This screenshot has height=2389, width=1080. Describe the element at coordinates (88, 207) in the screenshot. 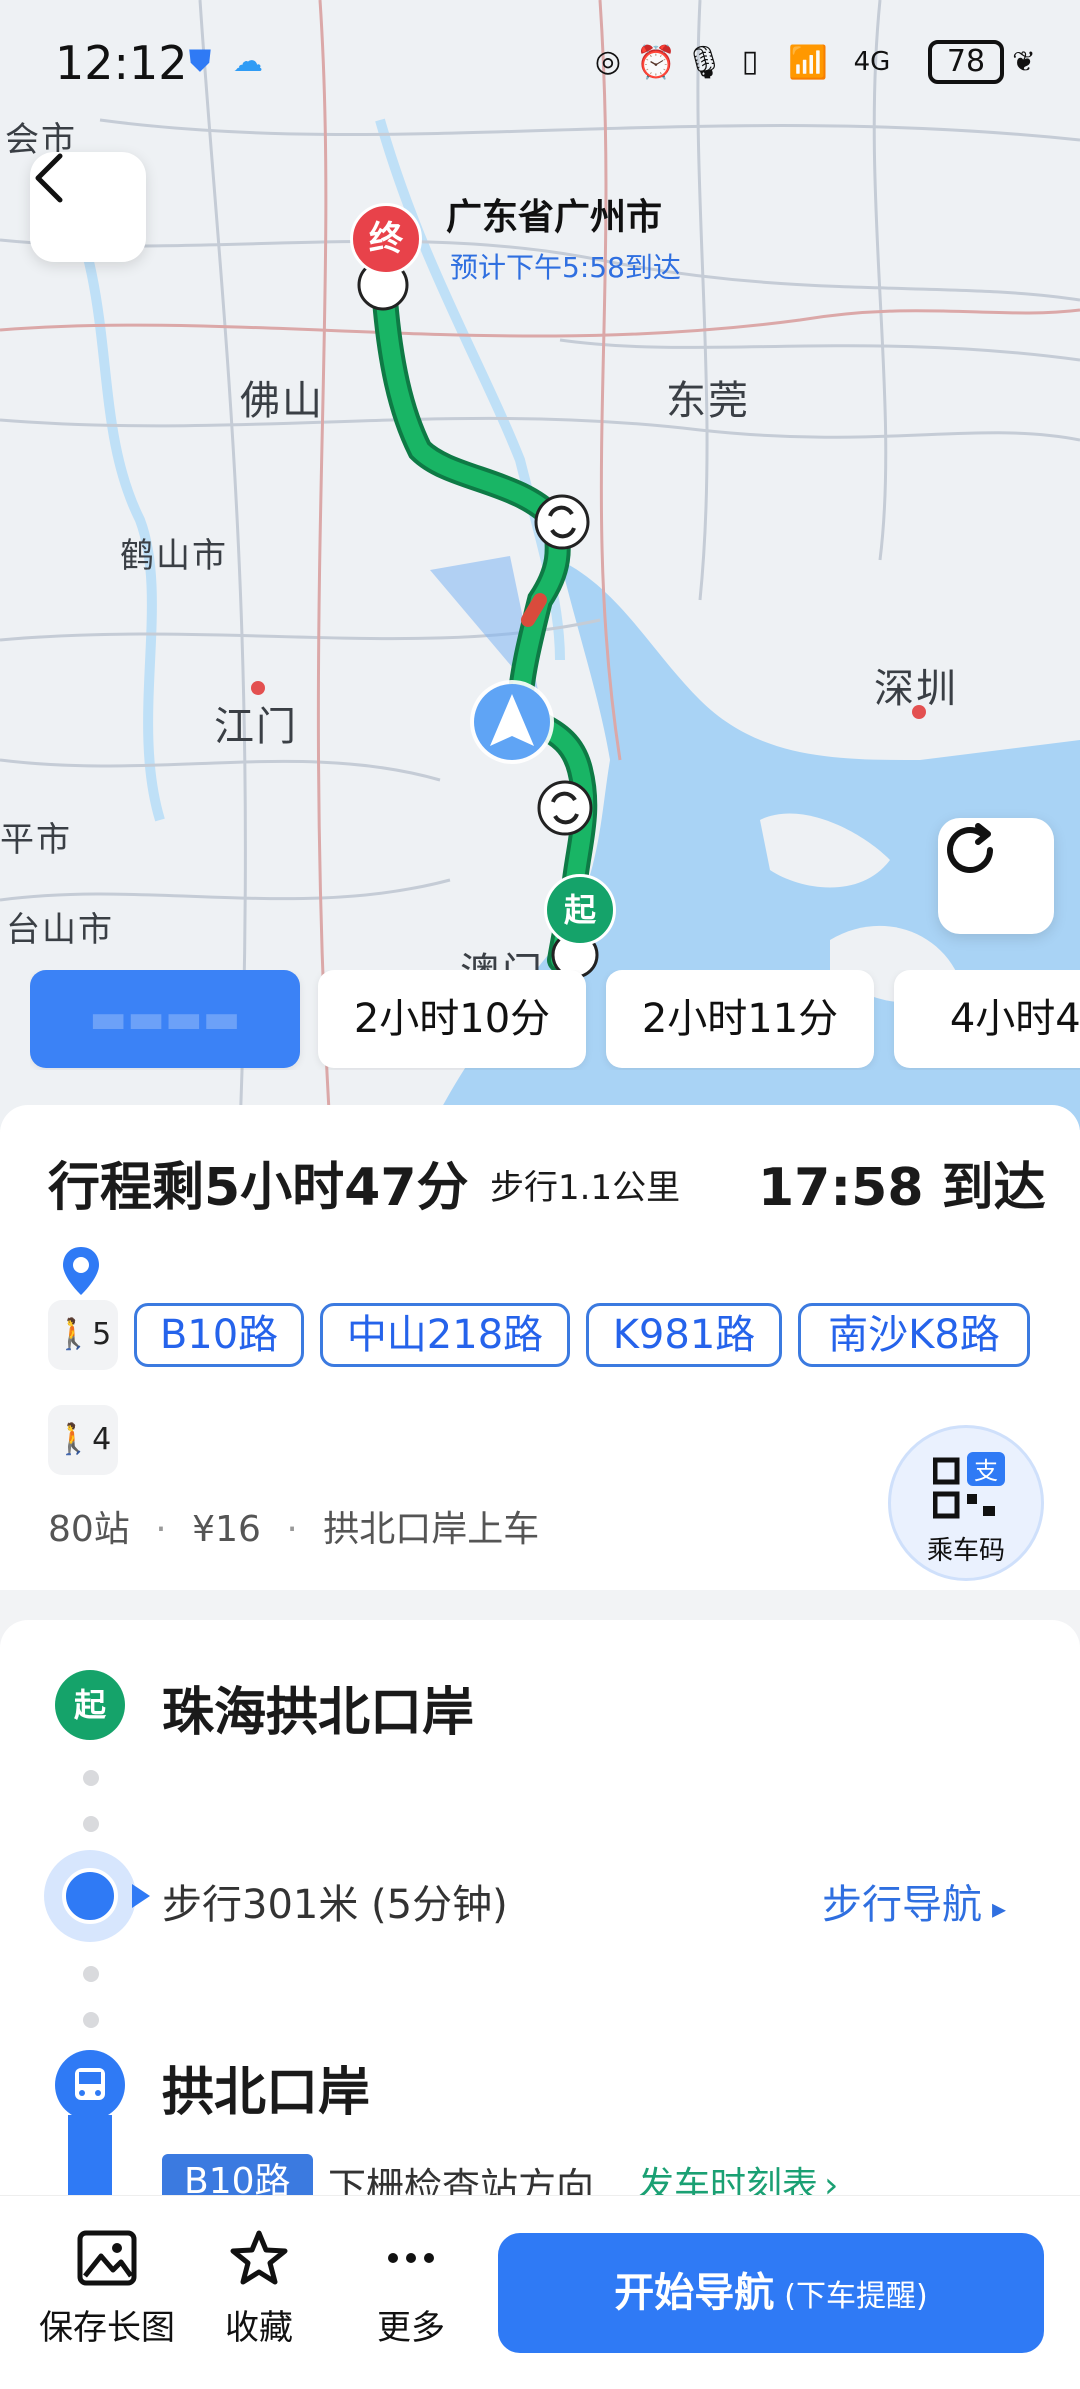

I see `back-button` at that location.